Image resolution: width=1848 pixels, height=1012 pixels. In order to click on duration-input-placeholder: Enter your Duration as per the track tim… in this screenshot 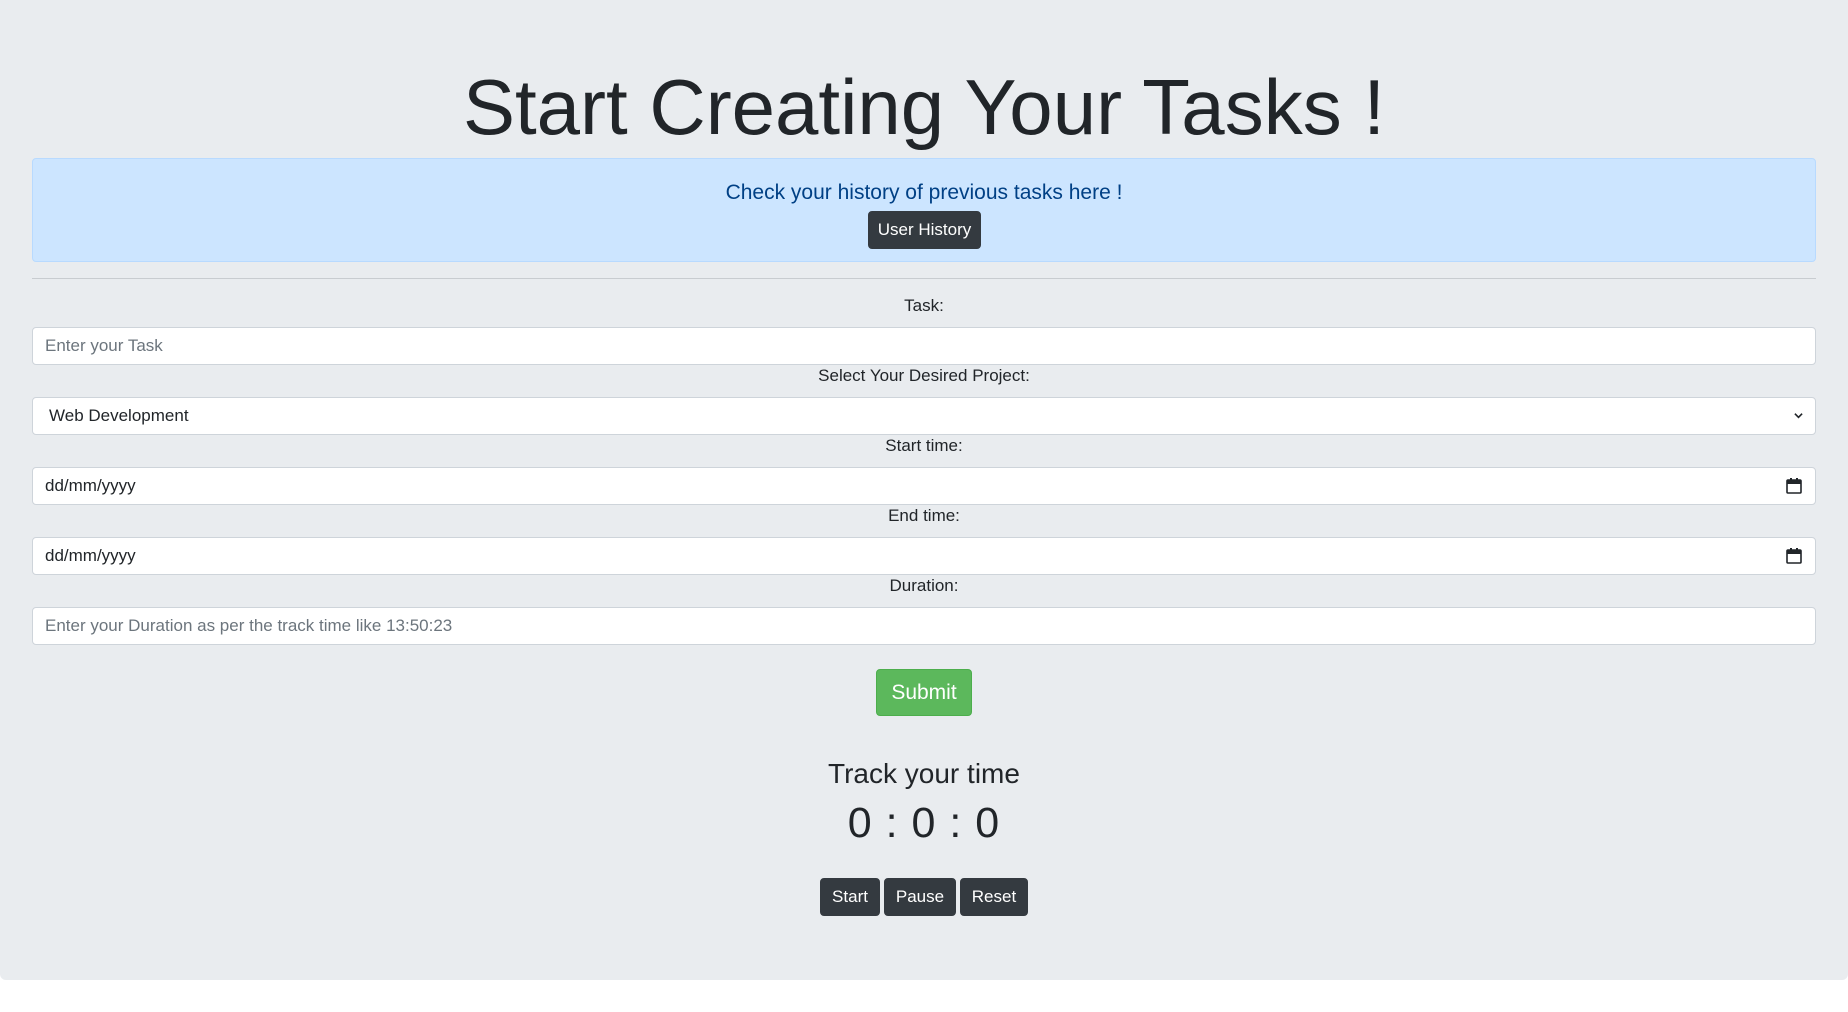, I will do `click(249, 625)`.